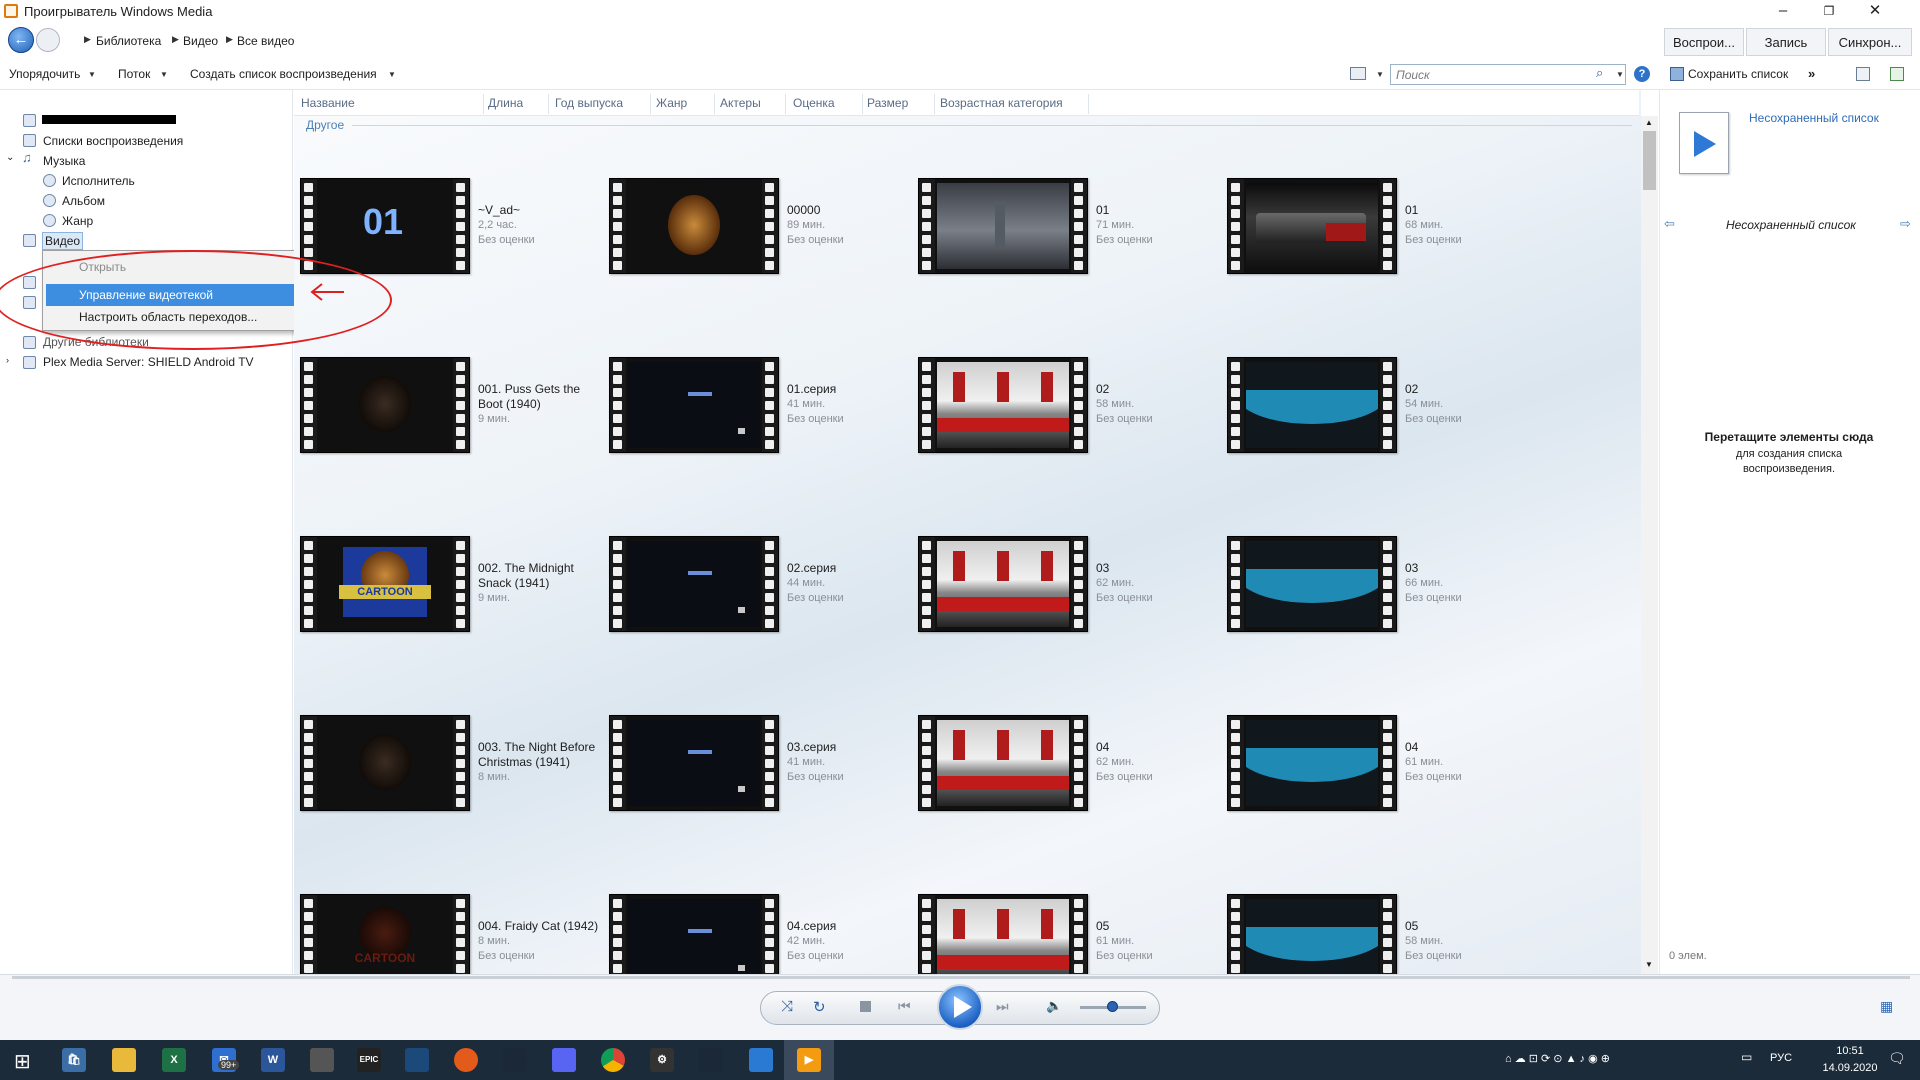 Image resolution: width=1920 pixels, height=1080 pixels. Describe the element at coordinates (613, 1060) in the screenshot. I see `chrome-icon` at that location.